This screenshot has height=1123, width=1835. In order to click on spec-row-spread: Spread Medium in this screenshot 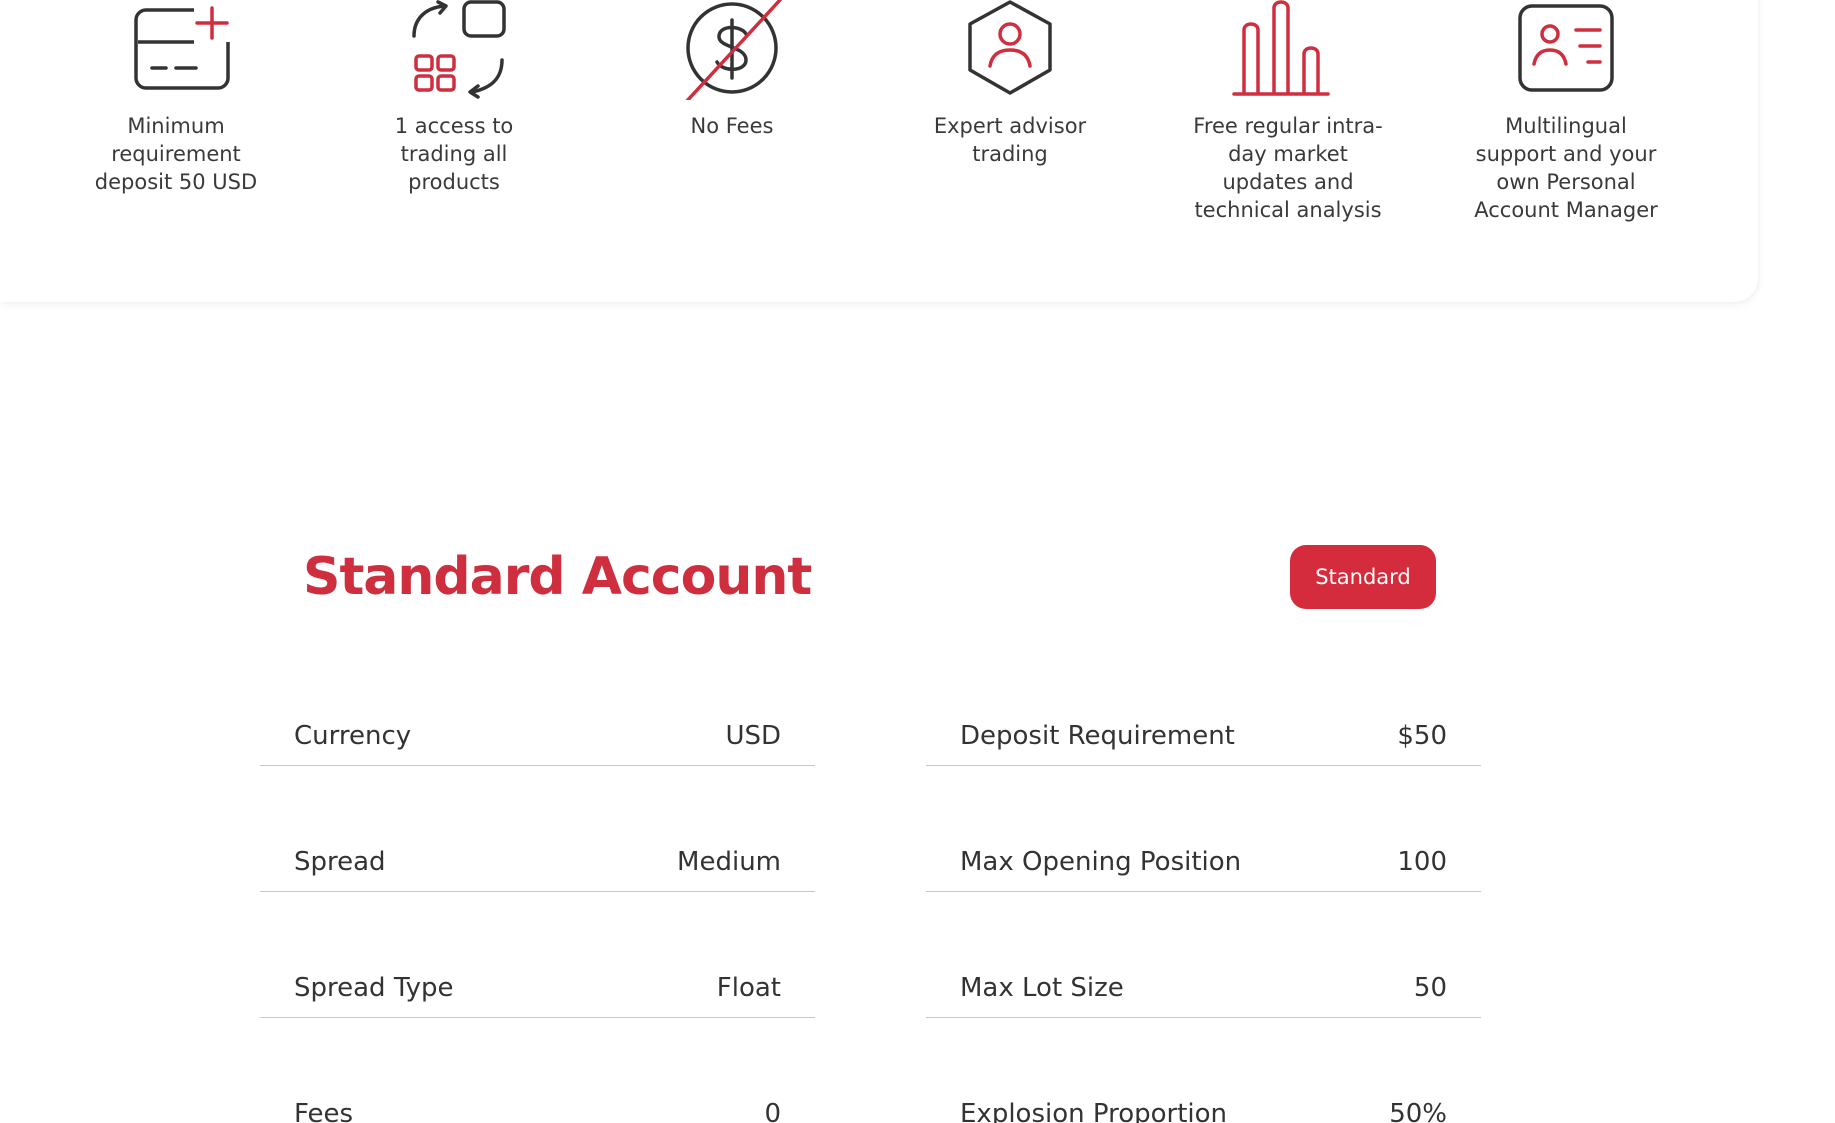, I will do `click(537, 867)`.